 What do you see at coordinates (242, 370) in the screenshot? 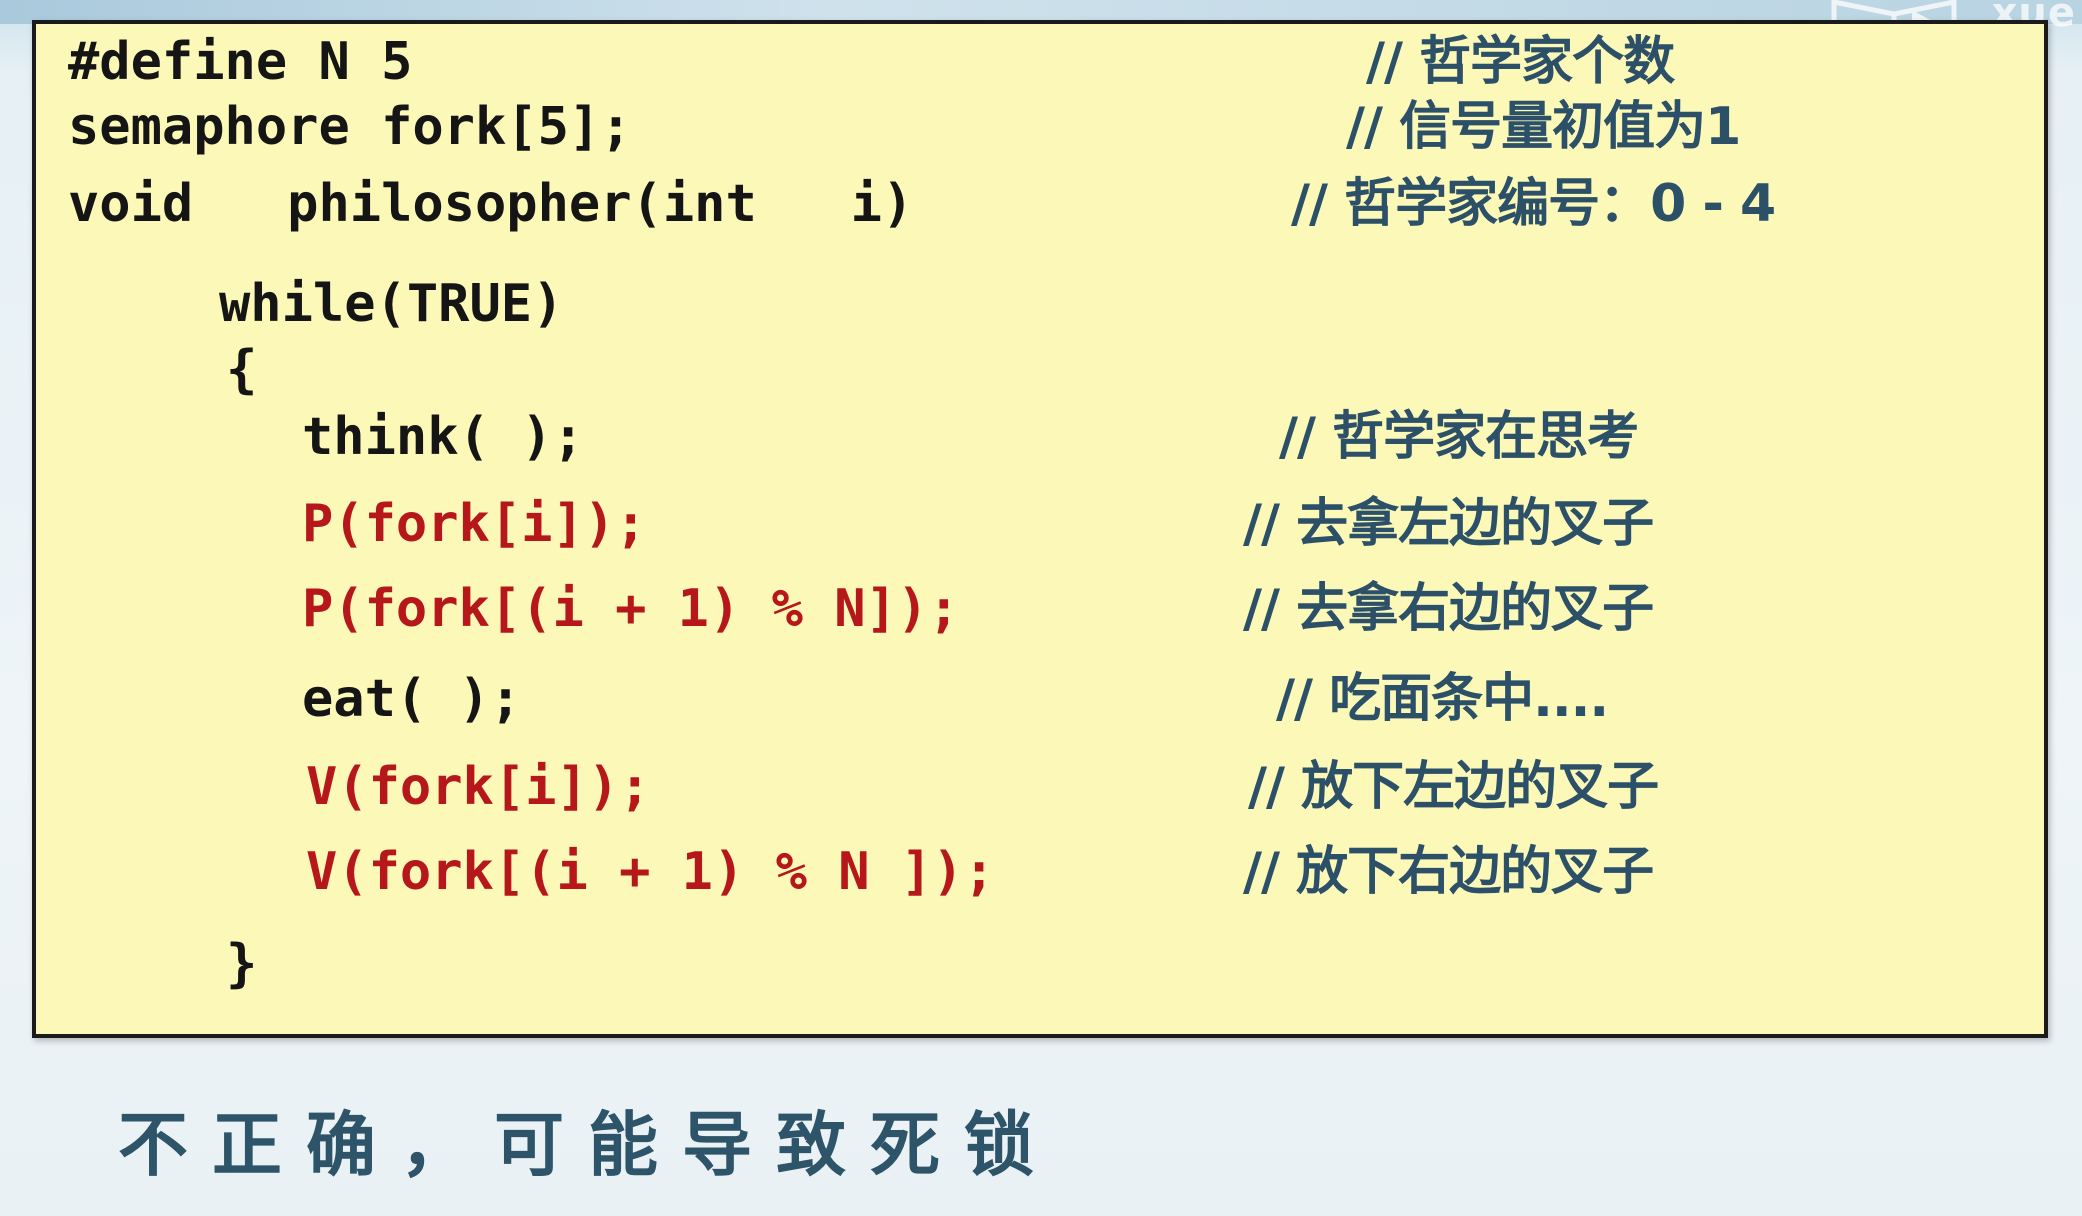
I see `code-line-open-brace: {` at bounding box center [242, 370].